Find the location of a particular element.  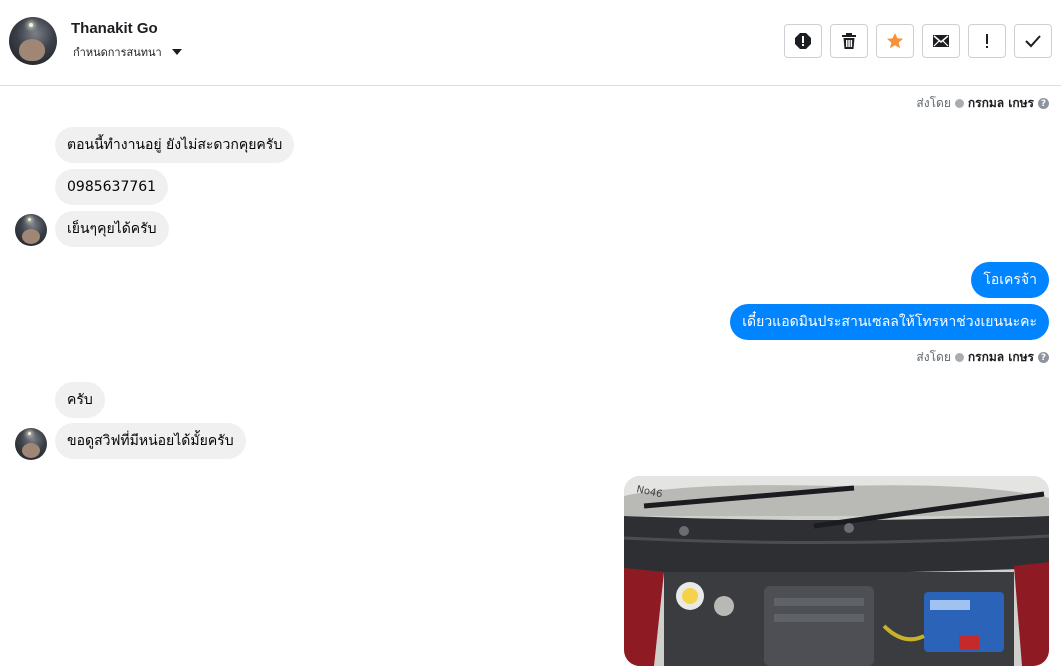

assign-label: กำหนดการสนทนา is located at coordinates (117, 52).